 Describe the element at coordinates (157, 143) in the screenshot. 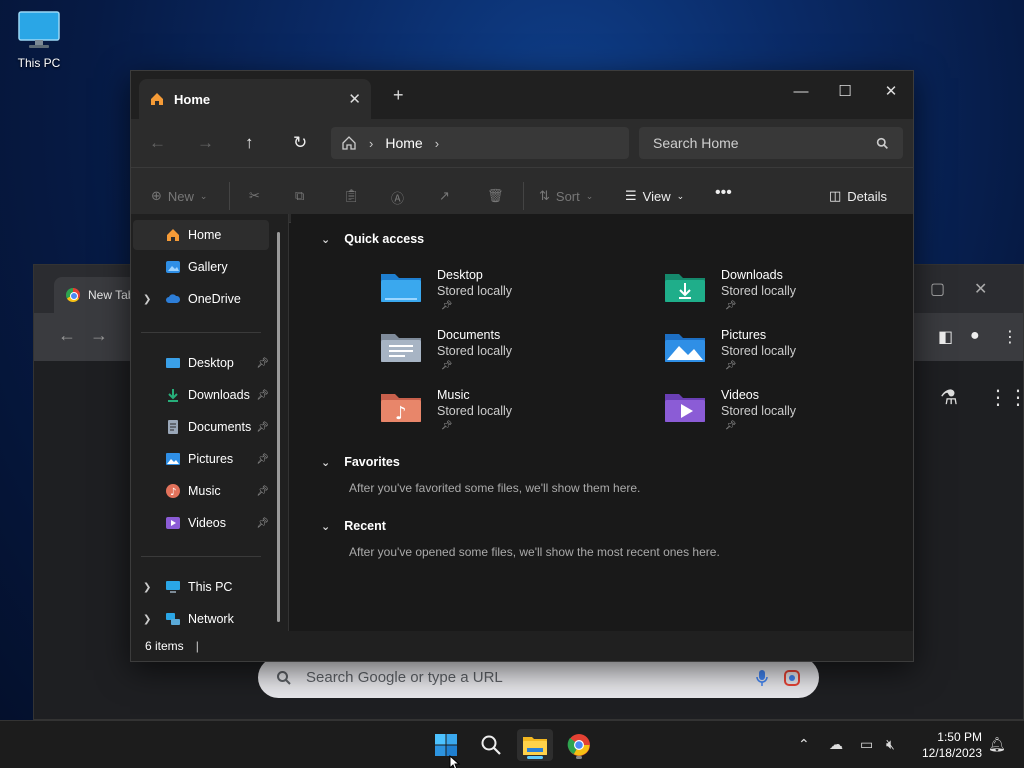

I see `back-icon: ←` at that location.